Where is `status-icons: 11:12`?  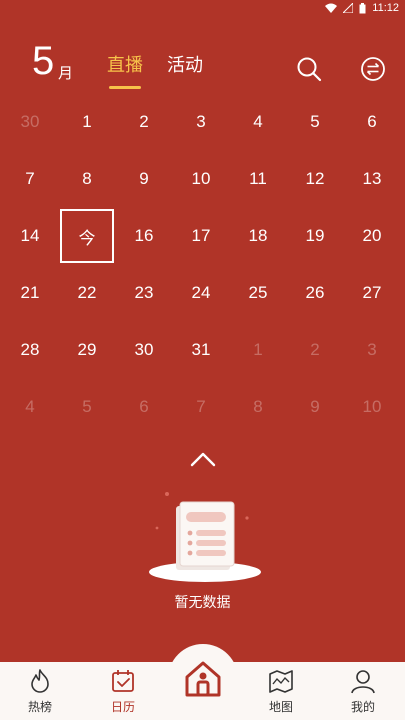
status-icons: 11:12 is located at coordinates (362, 8).